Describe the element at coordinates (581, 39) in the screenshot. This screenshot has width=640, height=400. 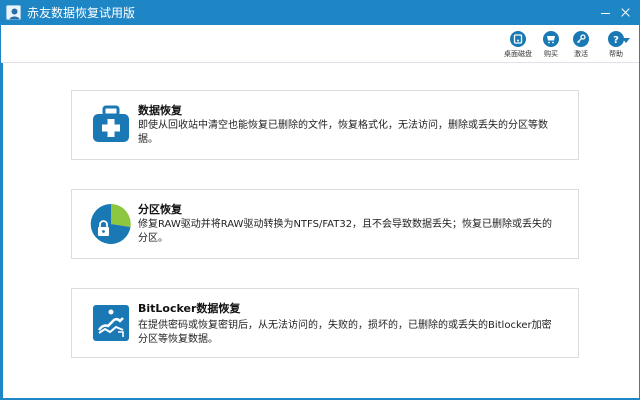
I see `key-icon` at that location.